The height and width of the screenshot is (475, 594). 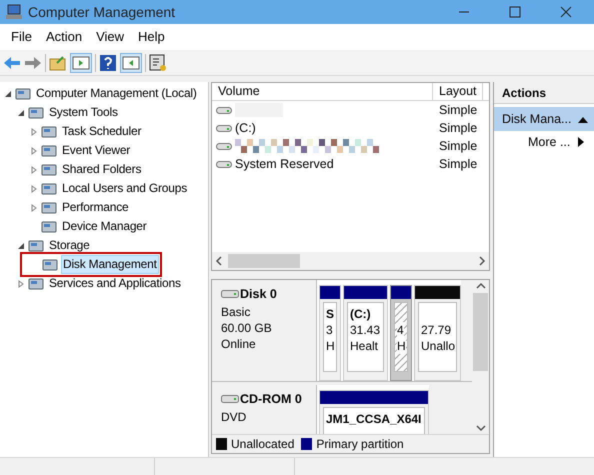 I want to click on menu-item: View, so click(x=110, y=37).